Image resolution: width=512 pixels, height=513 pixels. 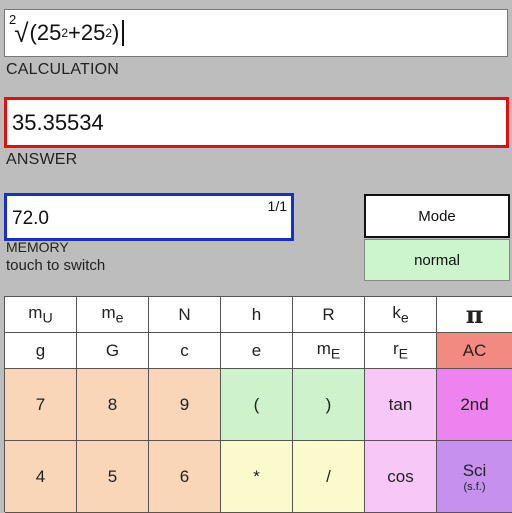 I want to click on key-4: 4, so click(x=41, y=477).